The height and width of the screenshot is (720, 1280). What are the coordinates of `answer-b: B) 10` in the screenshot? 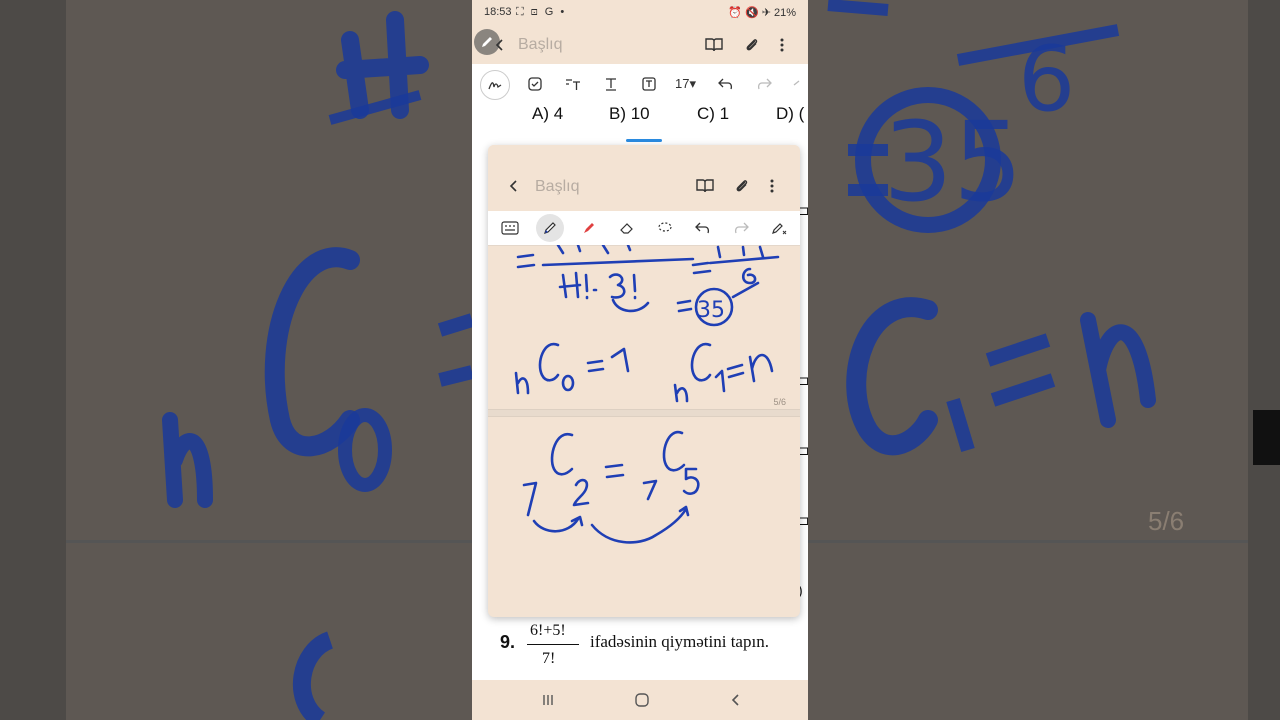 It's located at (629, 114).